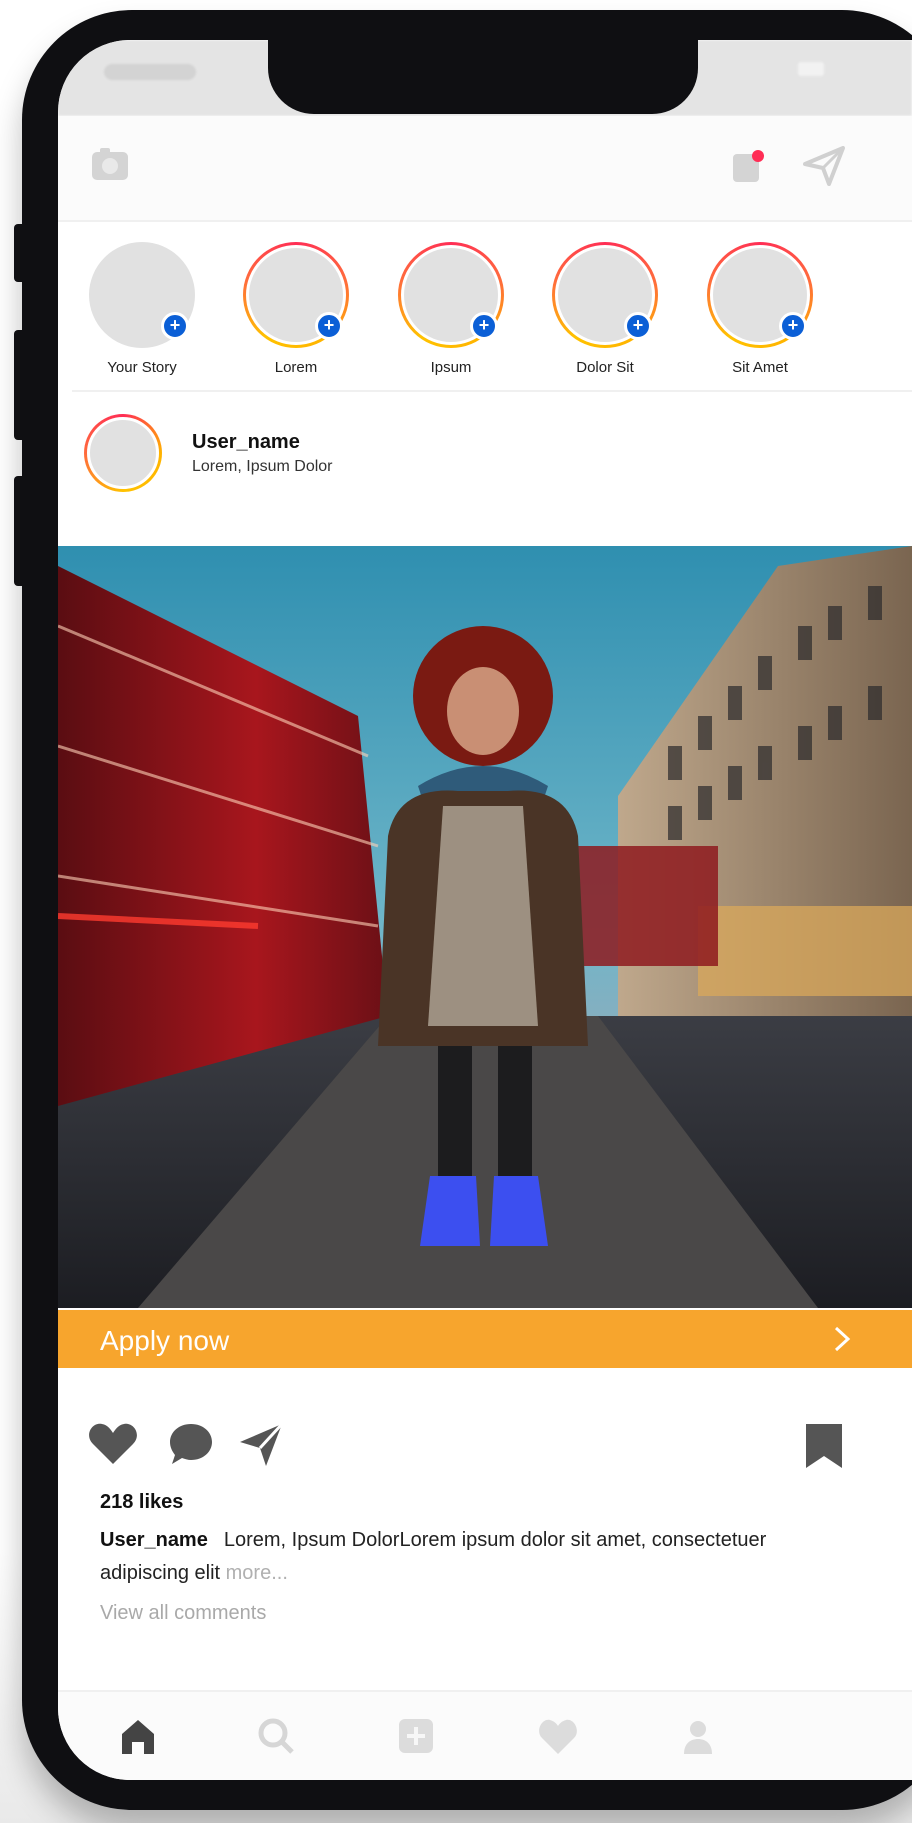  I want to click on tab-bar, so click(485, 1736).